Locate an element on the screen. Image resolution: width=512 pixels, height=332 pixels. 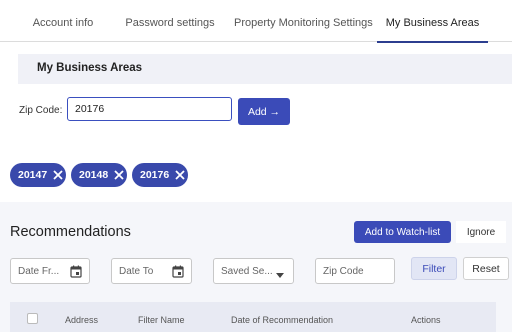
column-header-filter-name: Filter Name is located at coordinates (161, 320).